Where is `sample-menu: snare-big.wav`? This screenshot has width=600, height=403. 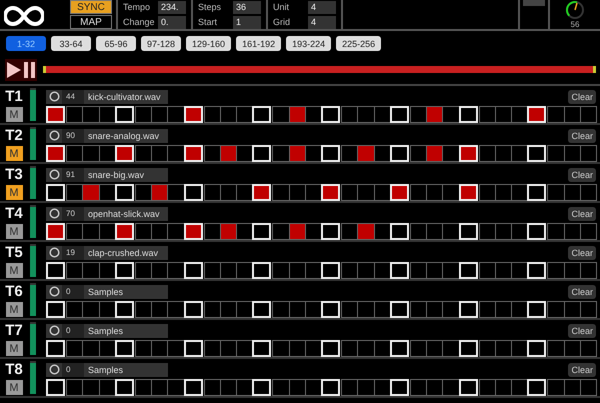
sample-menu: snare-big.wav is located at coordinates (126, 175).